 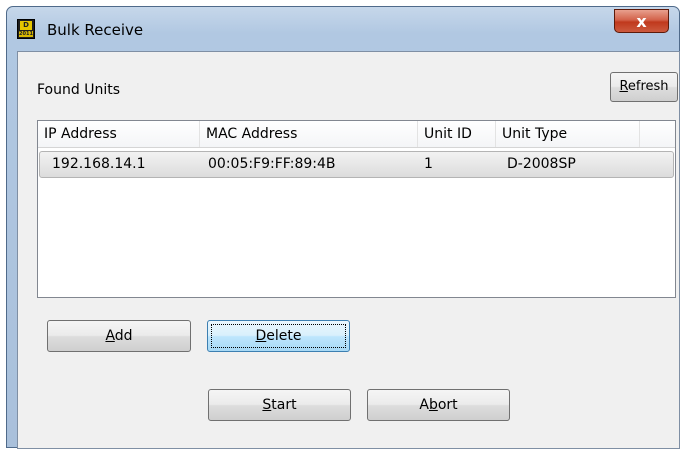 I want to click on refresh-button: Refresh, so click(x=644, y=87).